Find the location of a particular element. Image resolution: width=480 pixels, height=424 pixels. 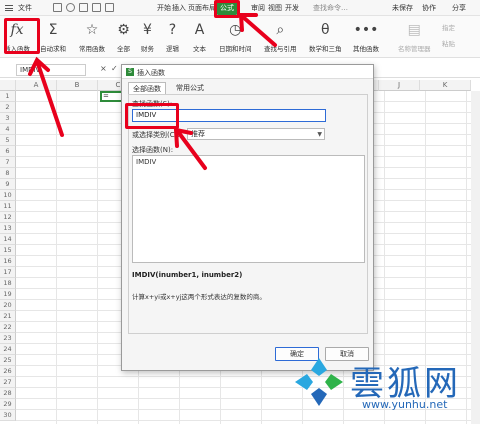

watermark-logo-icon is located at coordinates (319, 382).